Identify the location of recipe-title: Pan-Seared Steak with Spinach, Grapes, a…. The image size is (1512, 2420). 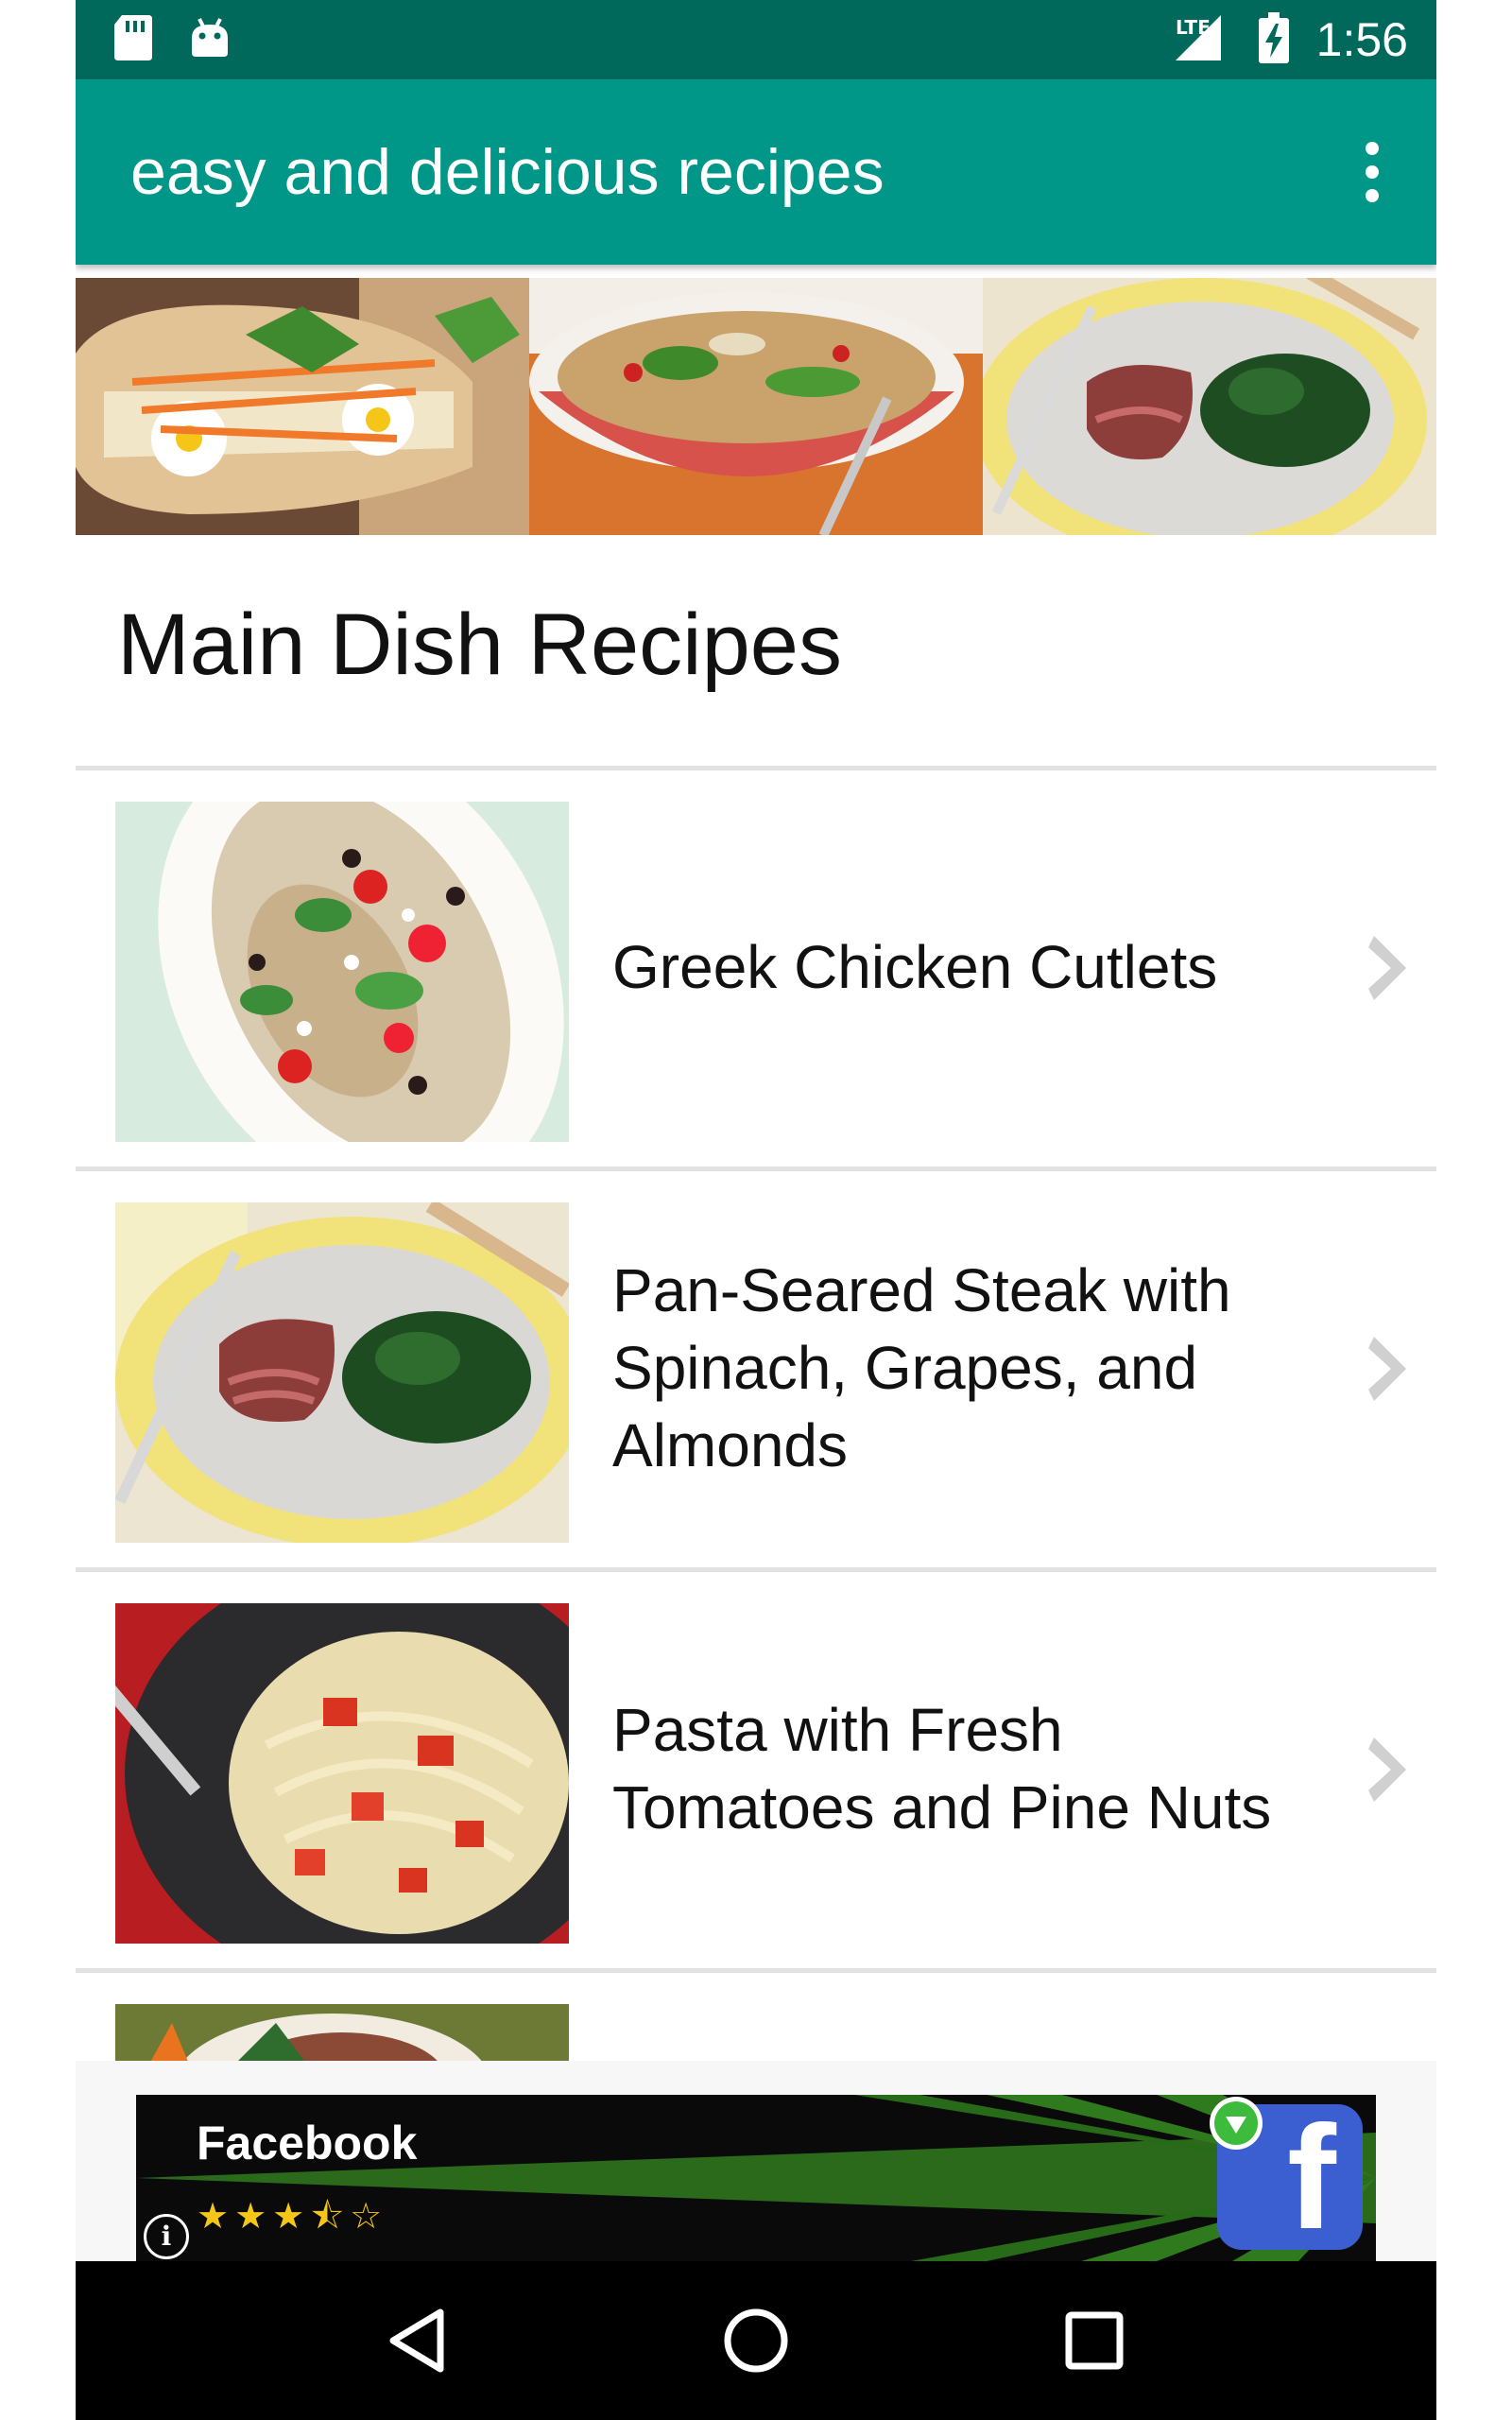
(921, 1367).